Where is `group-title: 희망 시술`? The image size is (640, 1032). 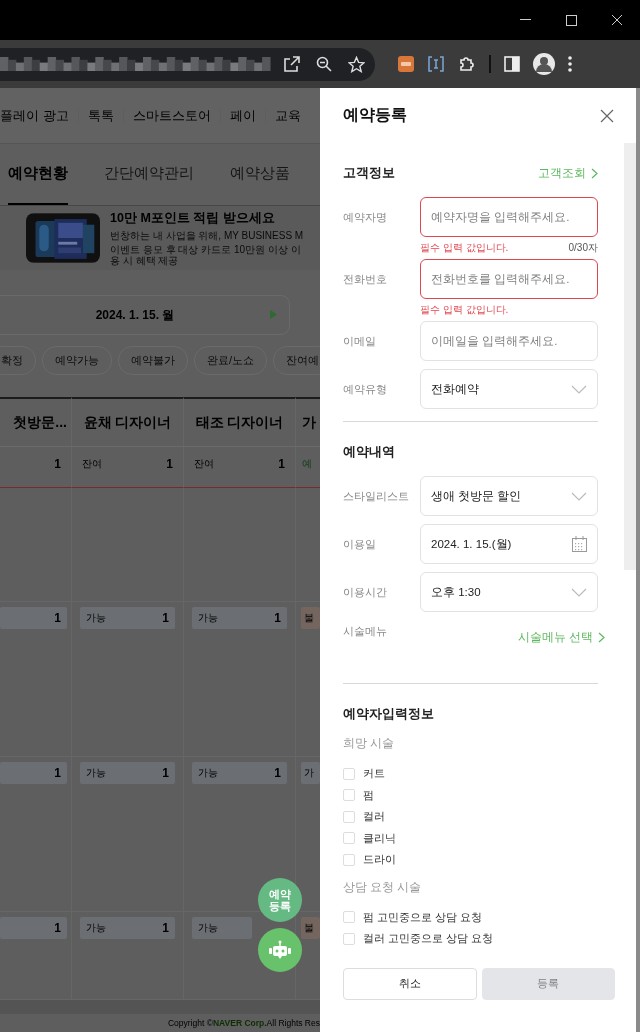
group-title: 희망 시술 is located at coordinates (369, 743).